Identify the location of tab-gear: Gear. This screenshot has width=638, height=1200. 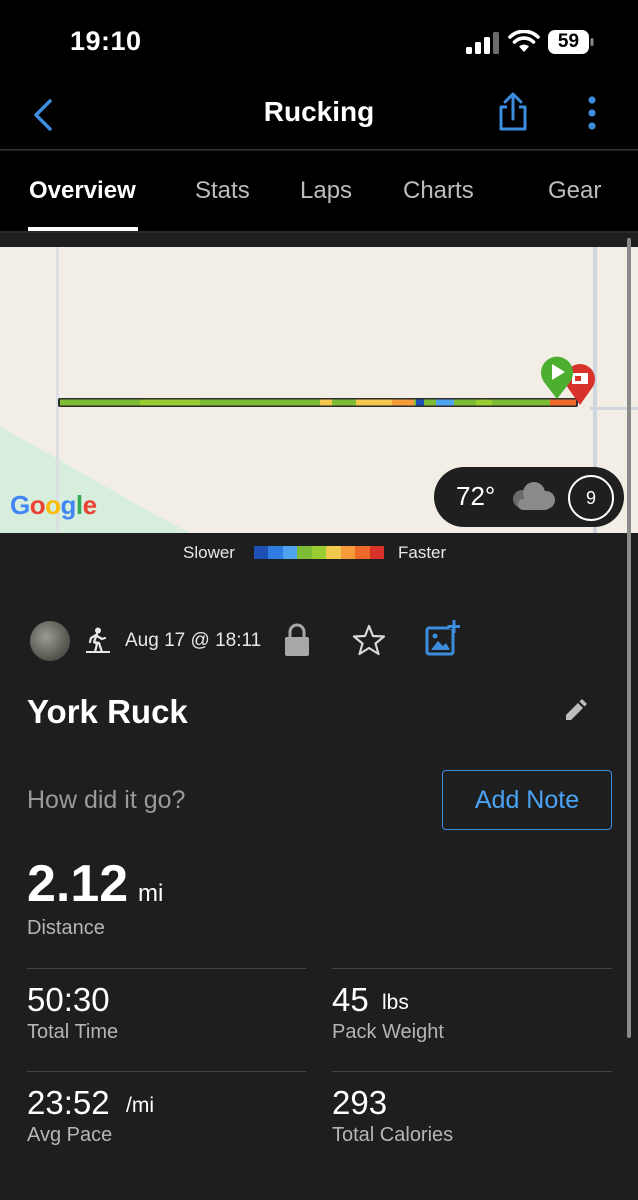
(574, 191).